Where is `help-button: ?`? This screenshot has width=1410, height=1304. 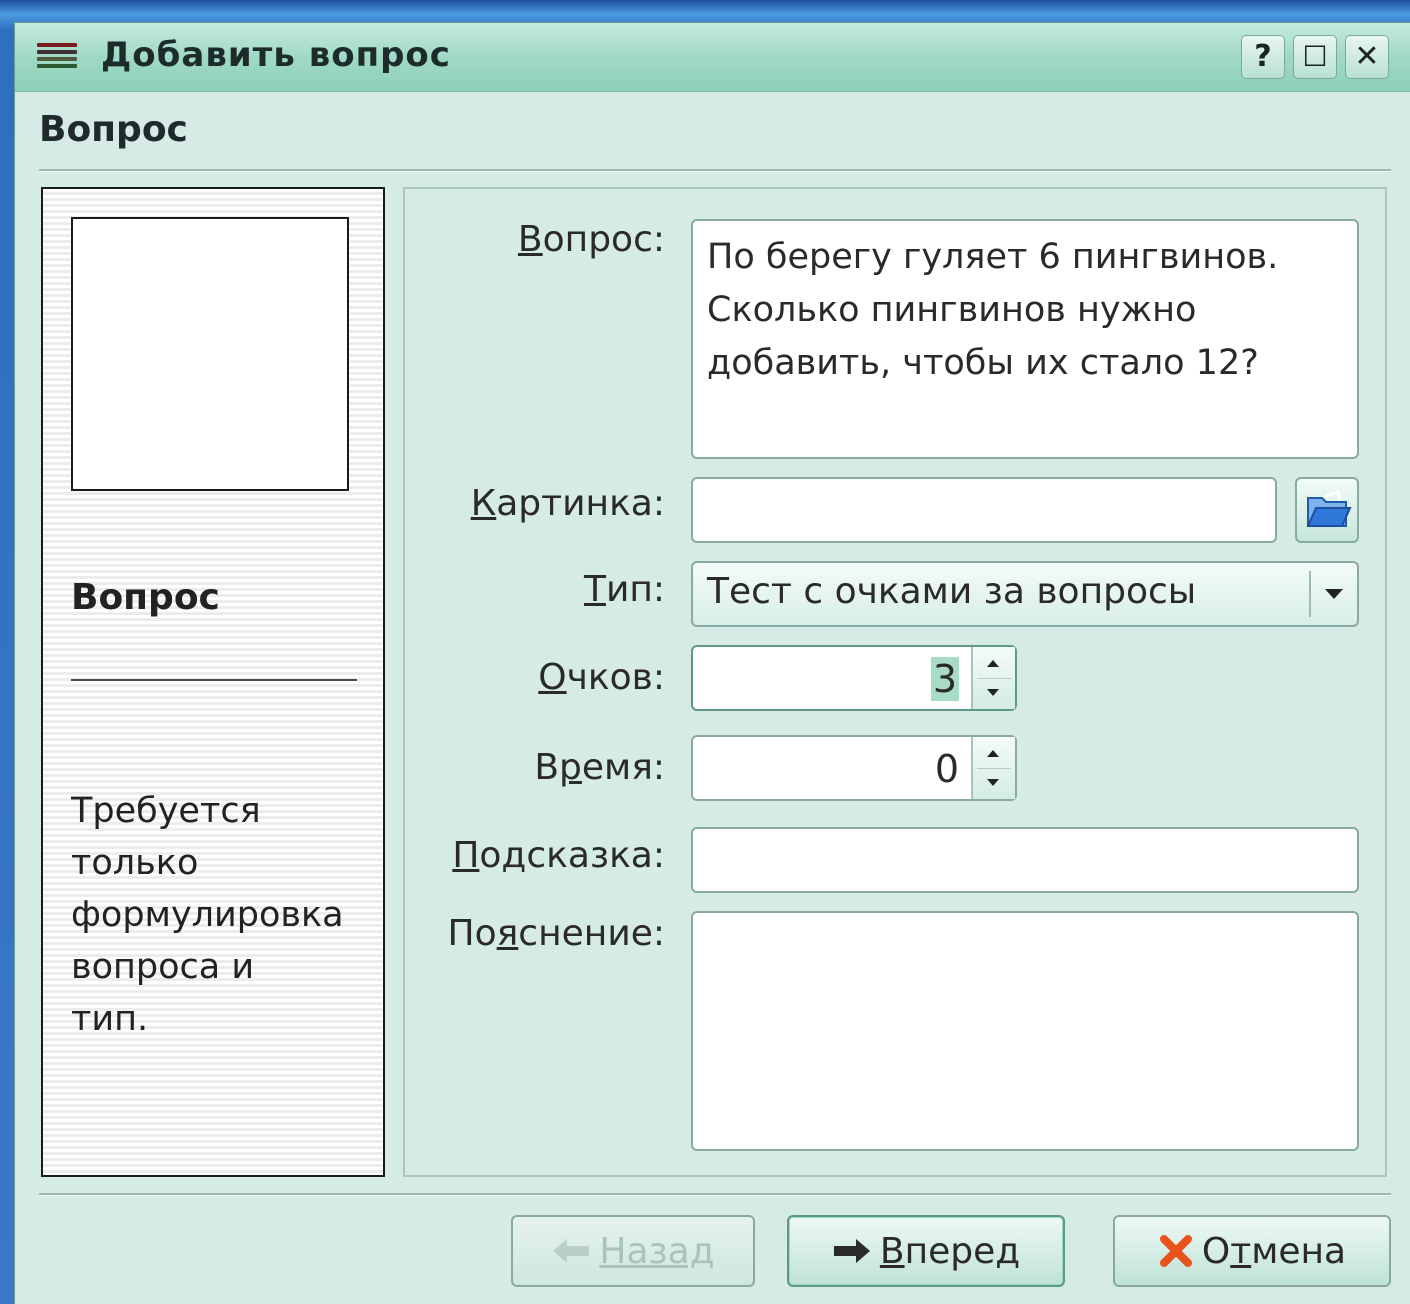
help-button: ? is located at coordinates (1263, 57).